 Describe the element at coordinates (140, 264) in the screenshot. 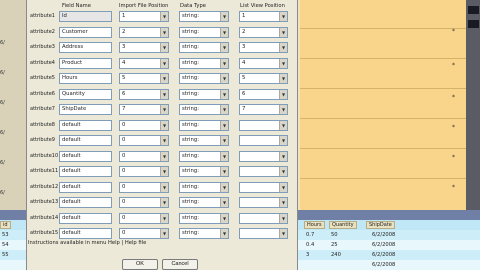

I see `ok-button: OK` at that location.